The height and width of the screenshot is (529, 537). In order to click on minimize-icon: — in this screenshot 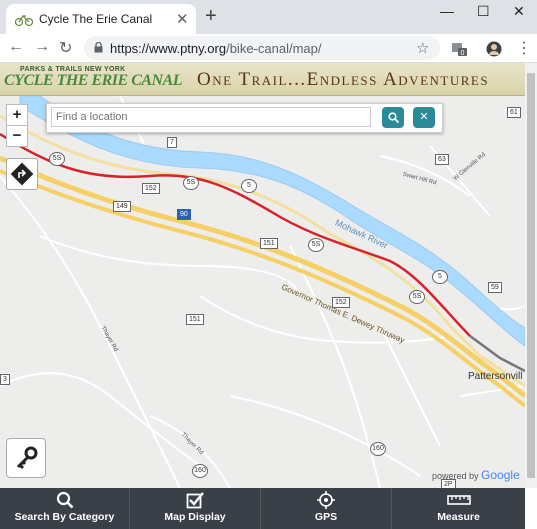, I will do `click(447, 11)`.